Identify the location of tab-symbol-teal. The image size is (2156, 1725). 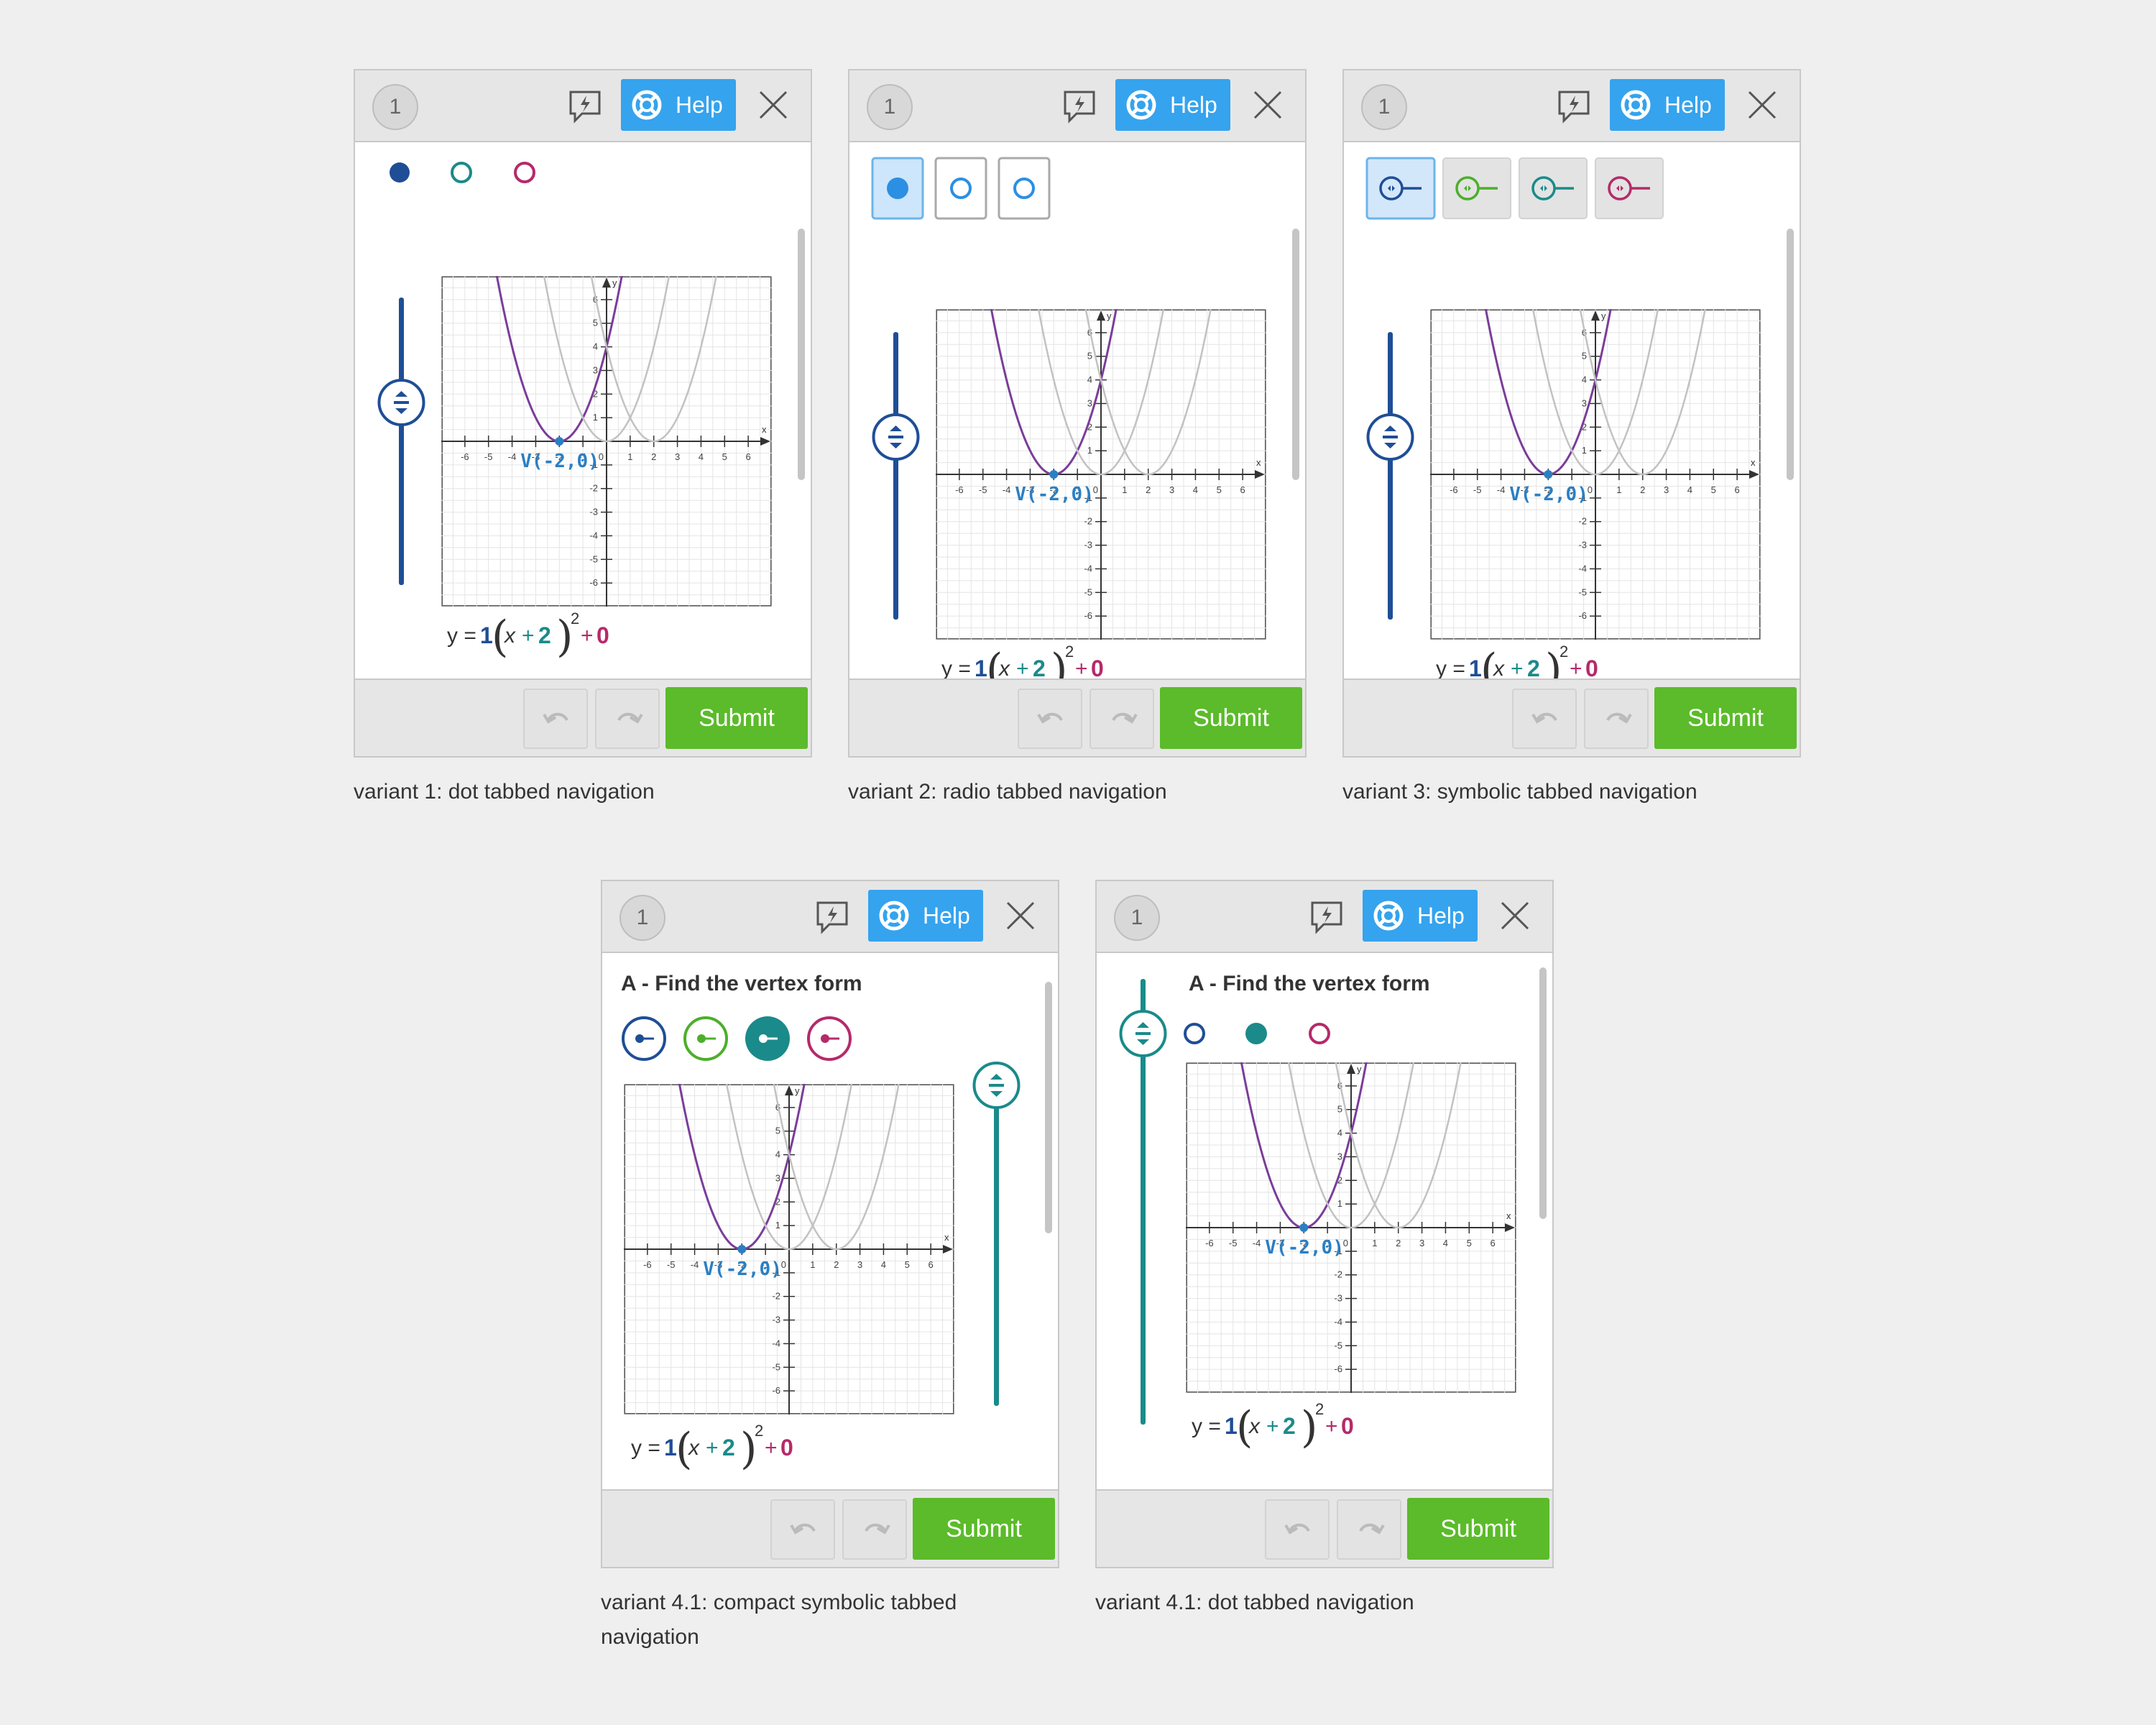
(1553, 188).